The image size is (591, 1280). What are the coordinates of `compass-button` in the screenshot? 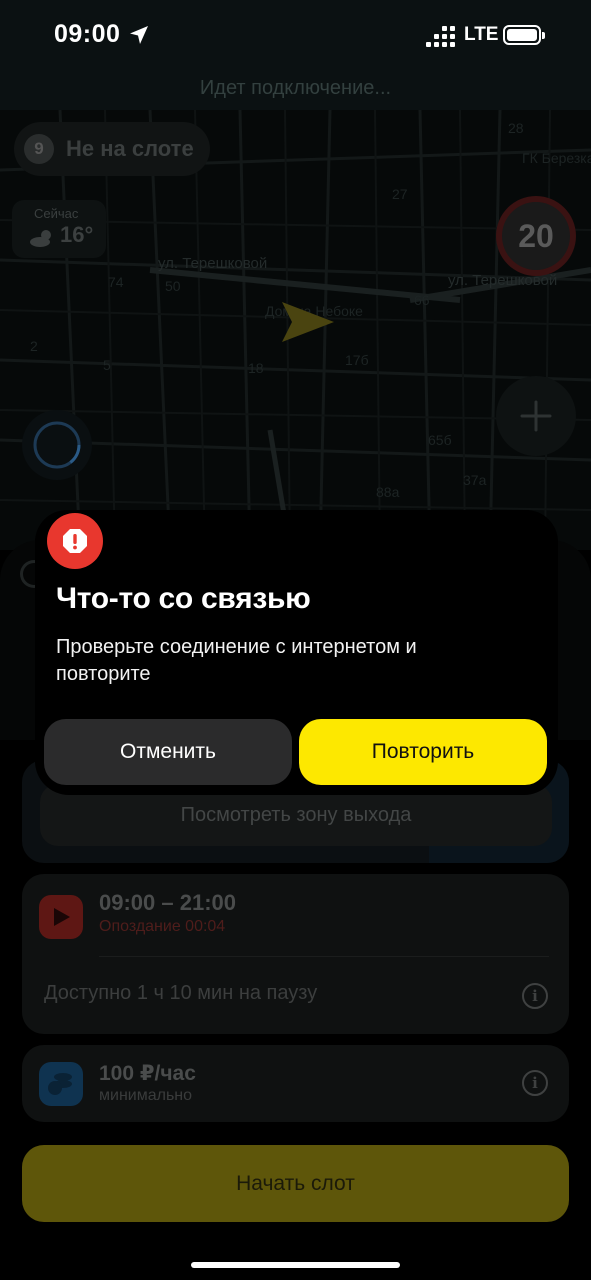 It's located at (57, 445).